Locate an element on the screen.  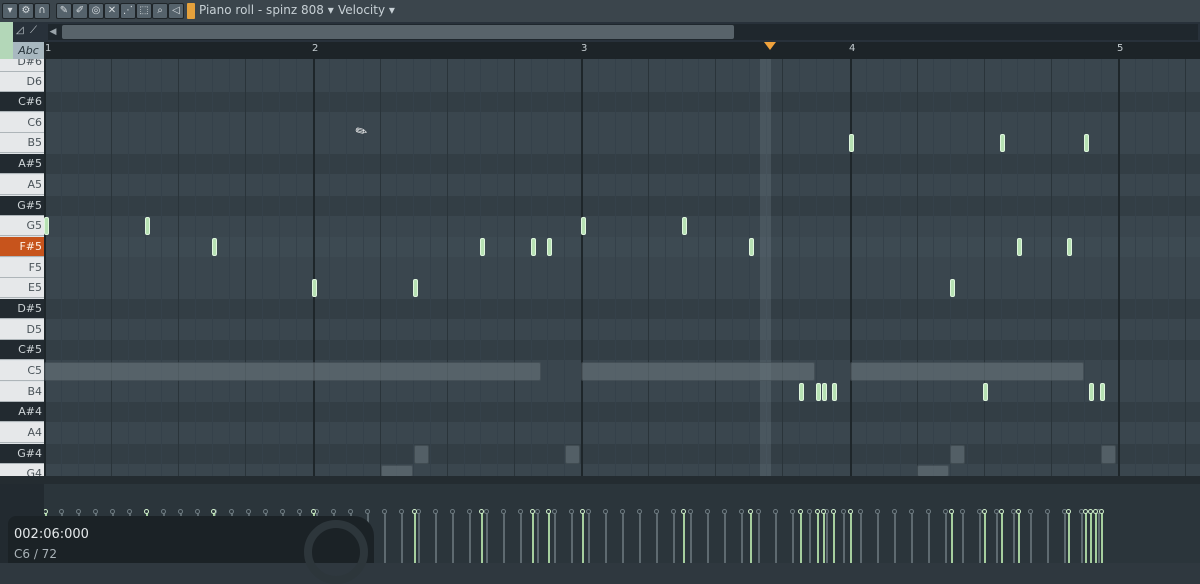
playback-icon: ◁ is located at coordinates (176, 11).